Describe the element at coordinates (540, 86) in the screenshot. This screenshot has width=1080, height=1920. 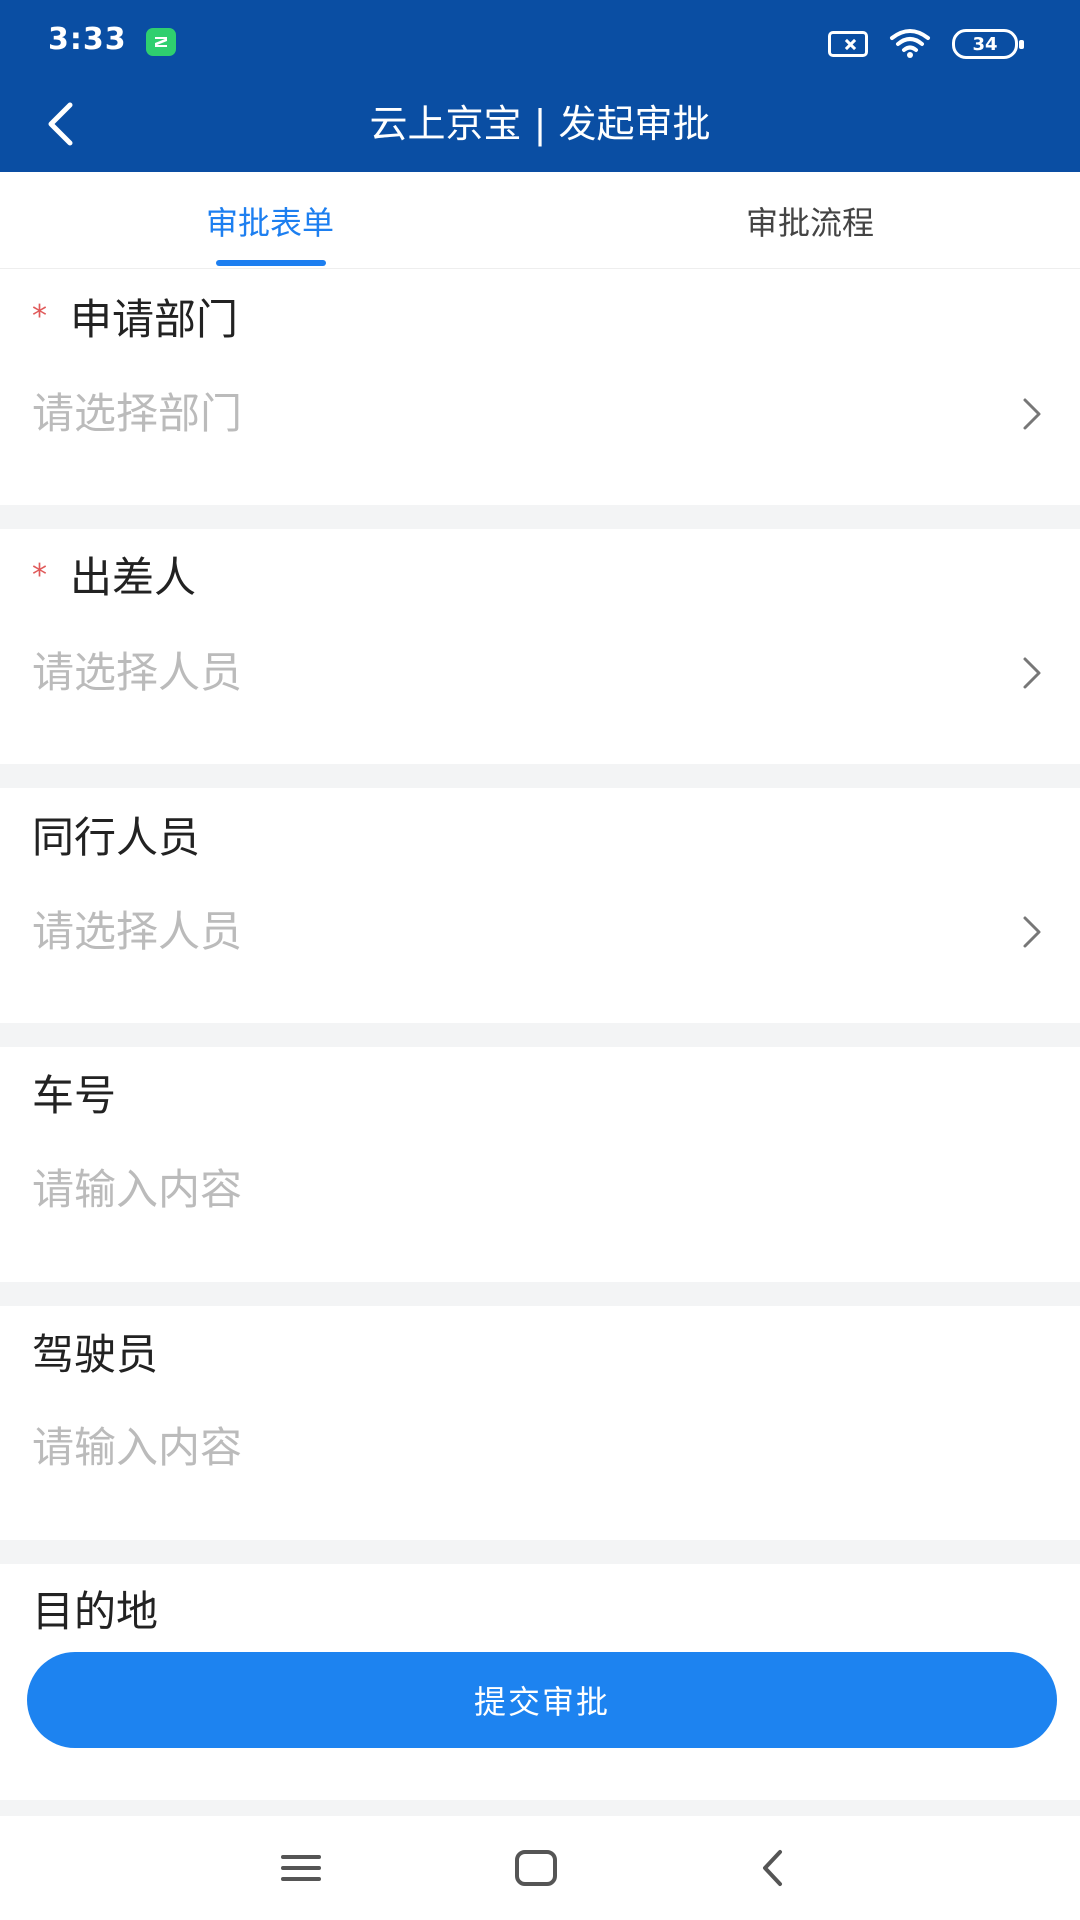
I see `header-bar: 3:33 34 云上京宝 | 发起审批` at that location.